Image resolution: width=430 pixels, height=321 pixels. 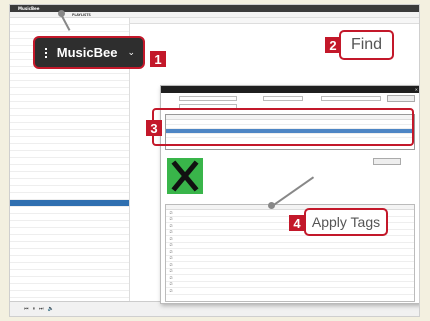 I want to click on hamburger-menu-icon, so click(x=46, y=52).